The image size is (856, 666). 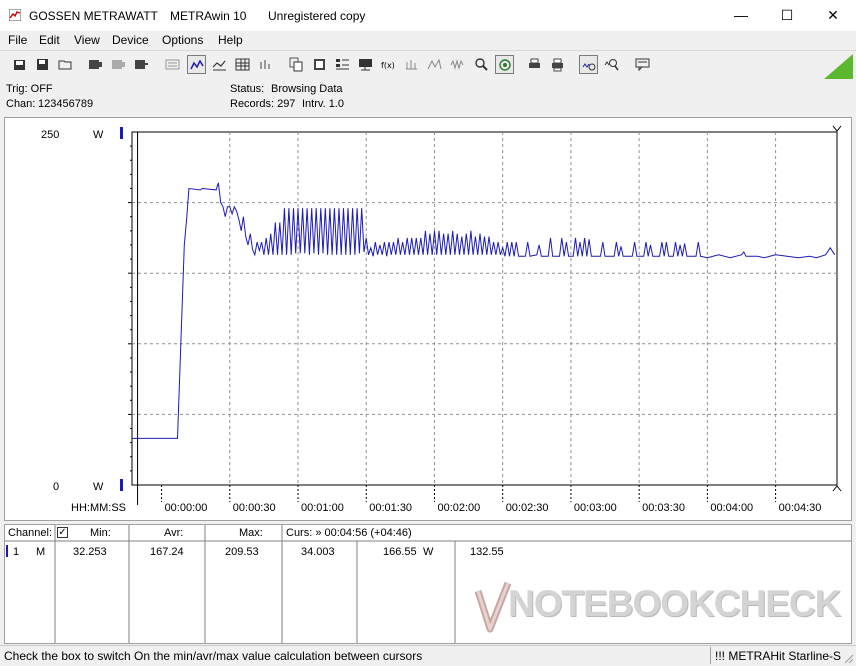 What do you see at coordinates (230, 40) in the screenshot?
I see `menu-help: Help` at bounding box center [230, 40].